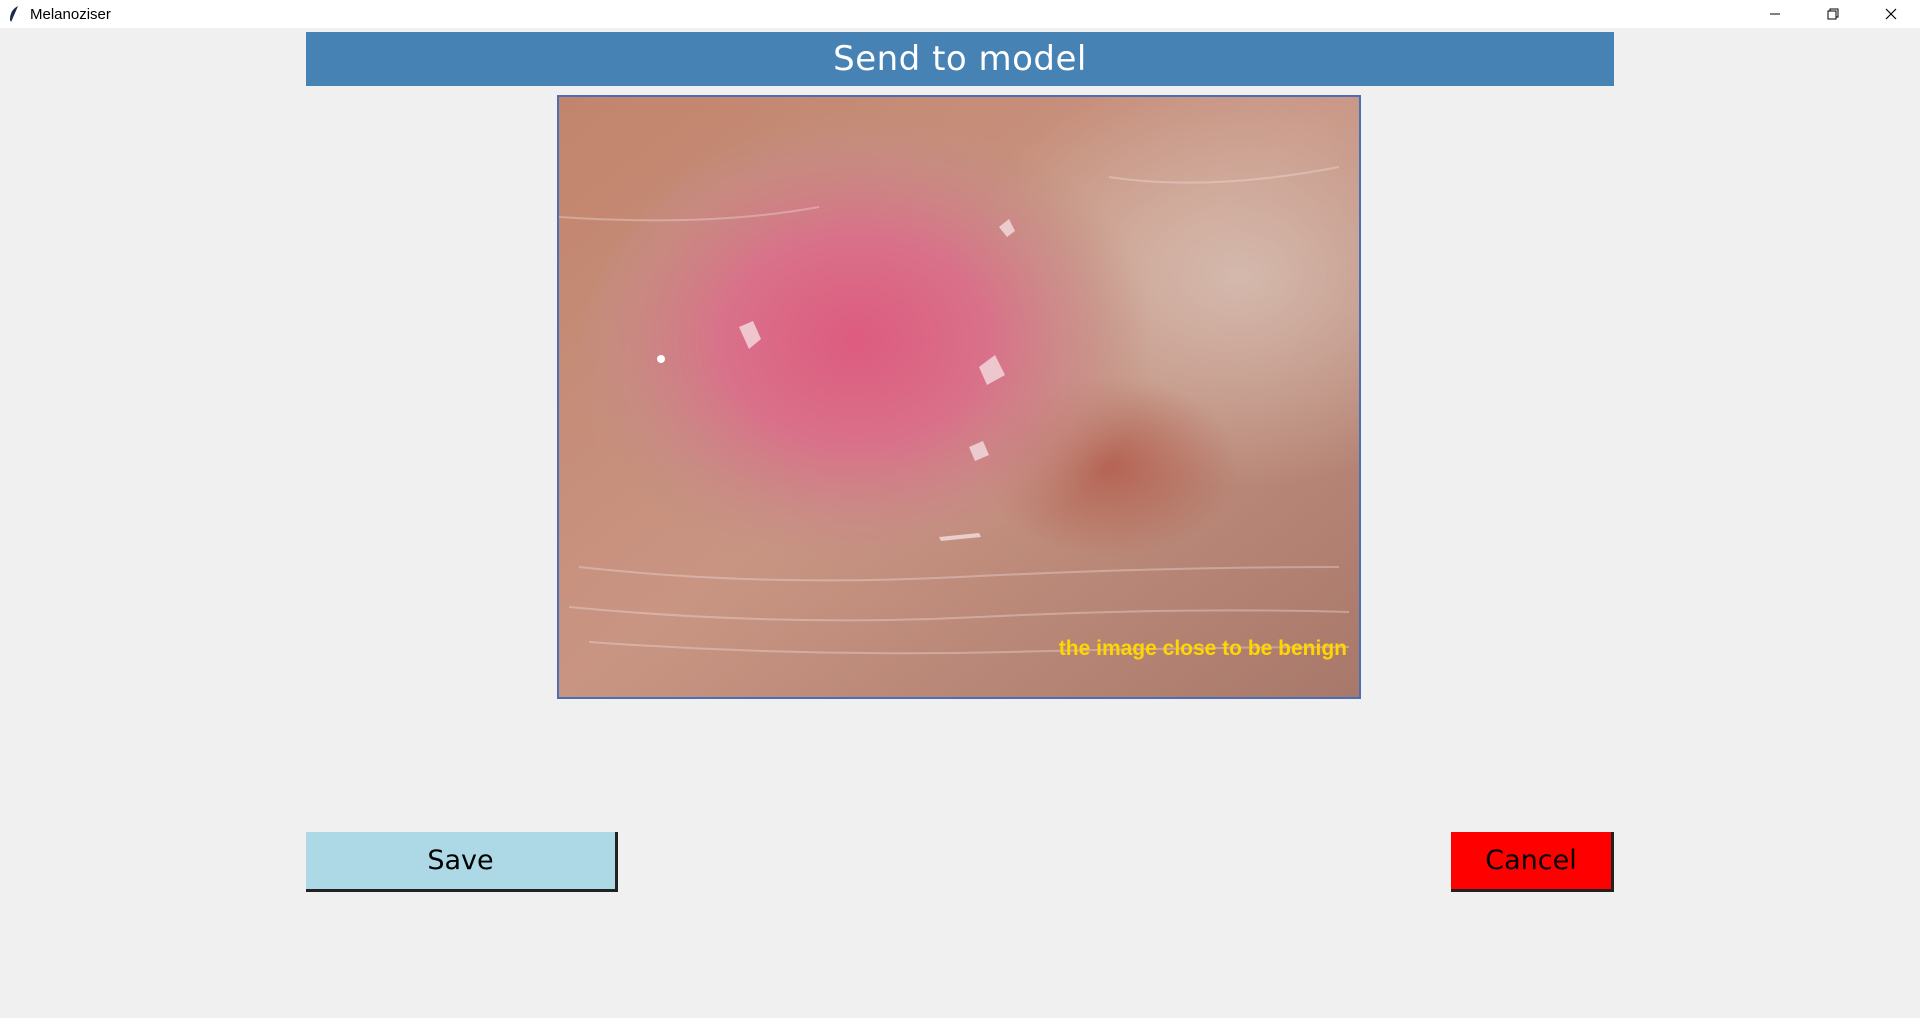  I want to click on restore-button, so click(1833, 14).